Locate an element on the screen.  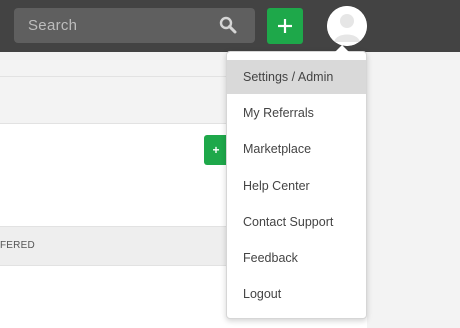
search-icon is located at coordinates (228, 25).